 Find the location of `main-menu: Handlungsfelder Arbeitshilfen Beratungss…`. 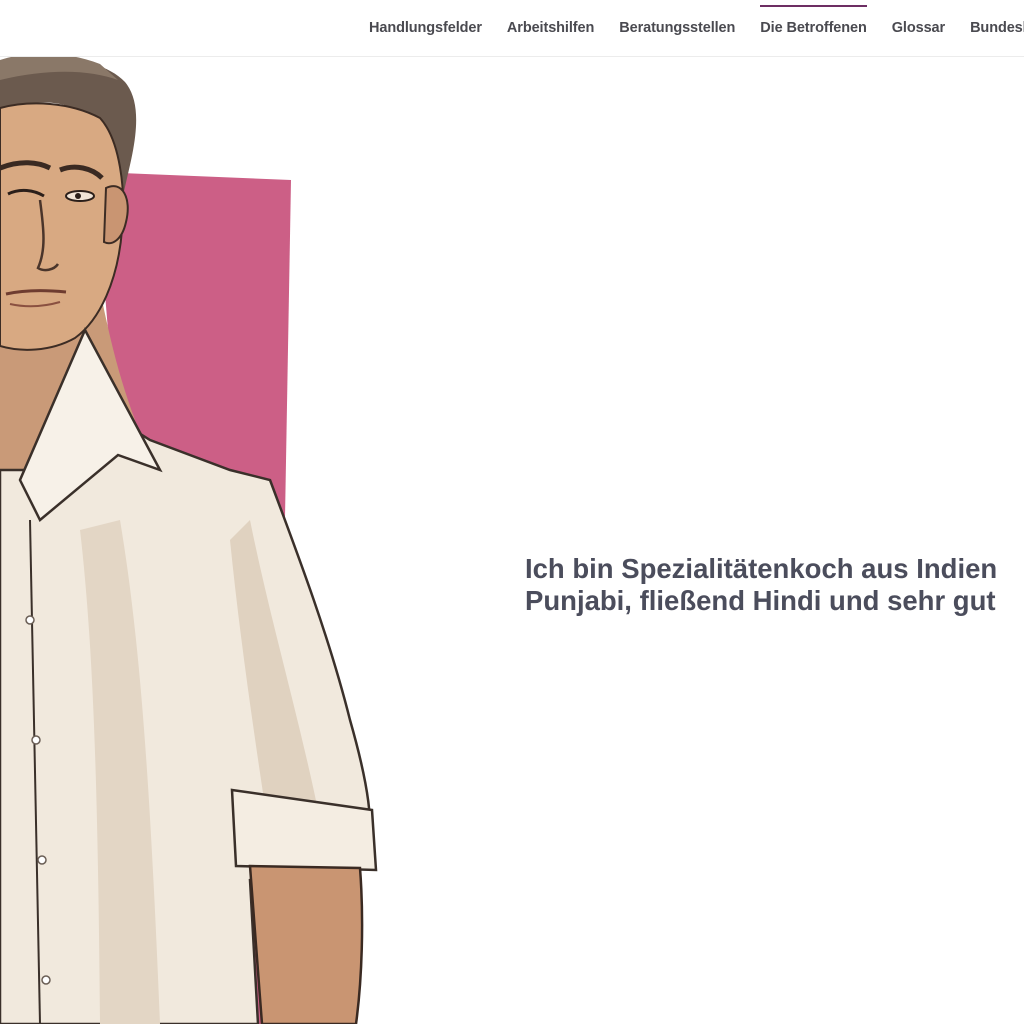

main-menu: Handlungsfelder Arbeitshilfen Beratungss… is located at coordinates (696, 28).